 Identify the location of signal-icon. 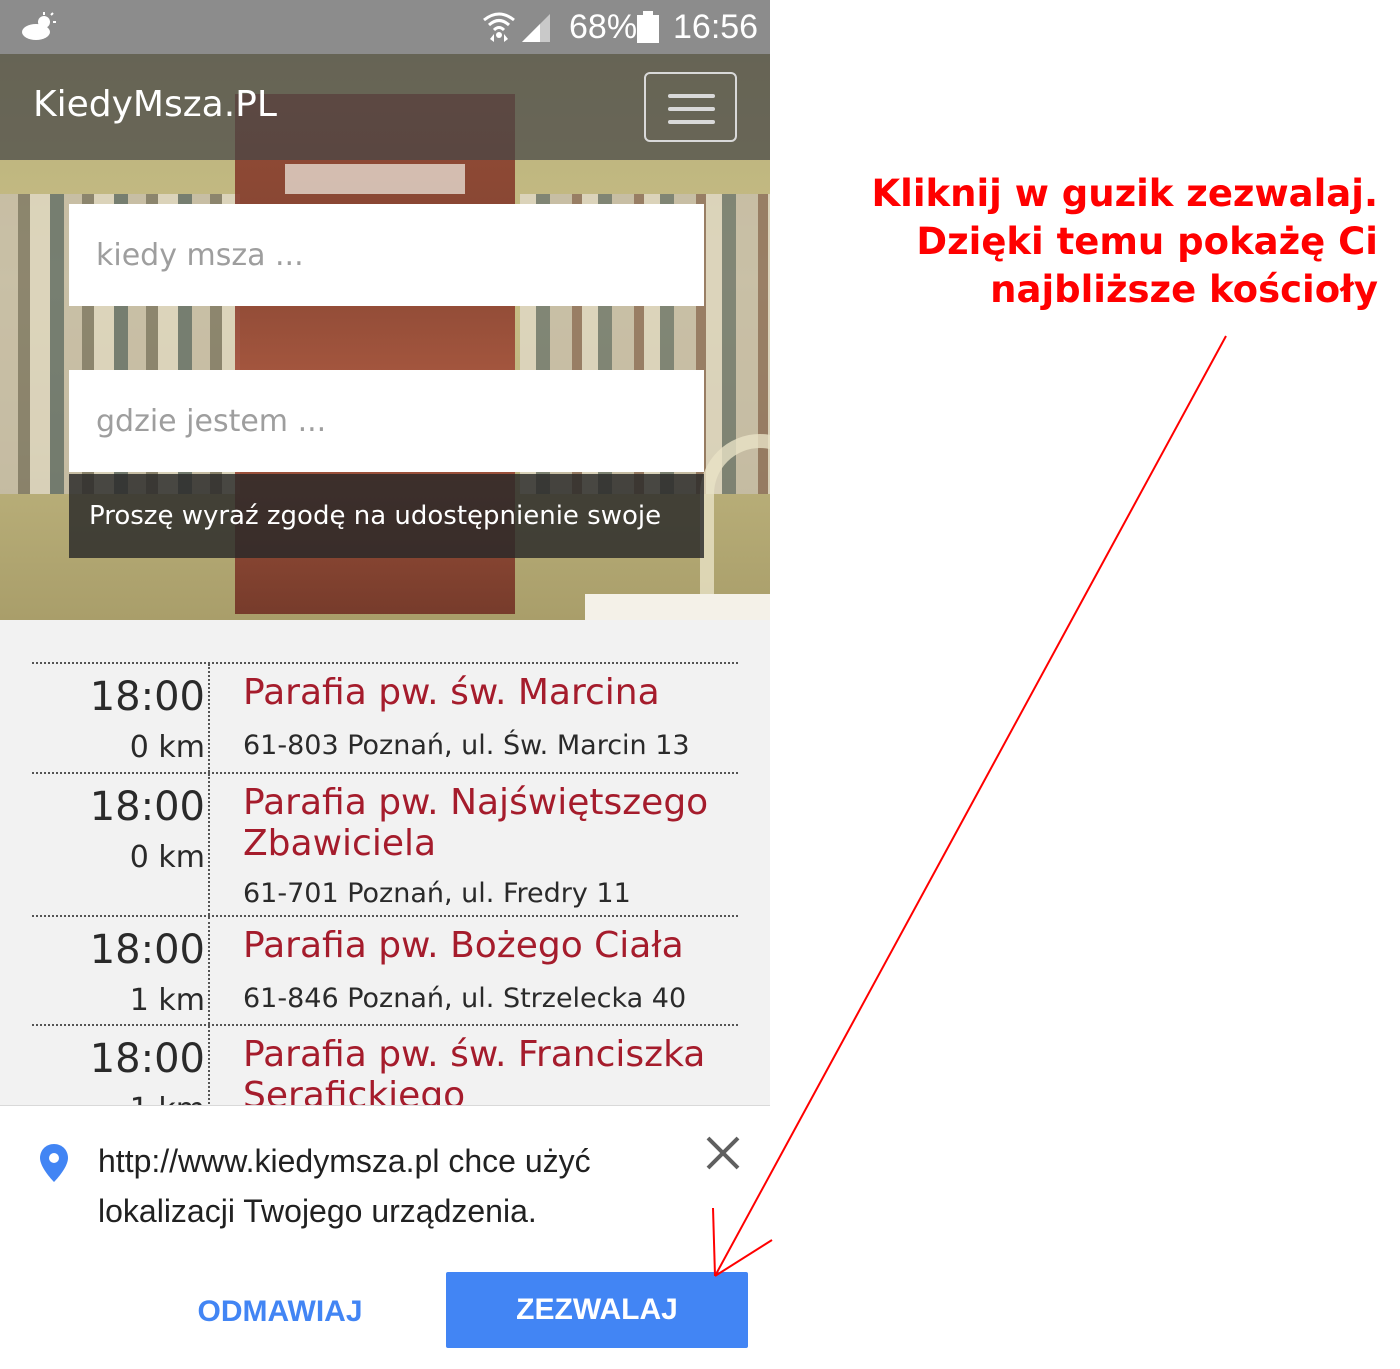
(536, 28).